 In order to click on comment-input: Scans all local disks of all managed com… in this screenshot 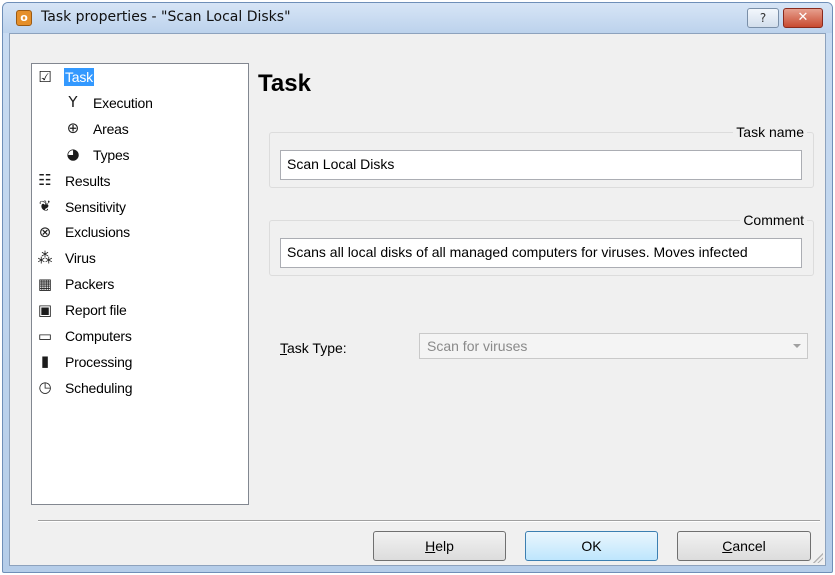, I will do `click(541, 253)`.